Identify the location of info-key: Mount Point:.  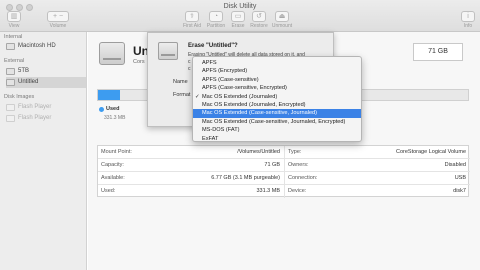
(116, 152).